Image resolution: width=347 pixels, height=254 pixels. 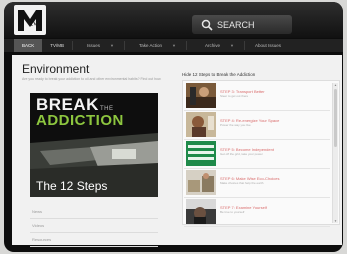 I want to click on hero-headline-addiction: ADDICTION, so click(x=80, y=120).